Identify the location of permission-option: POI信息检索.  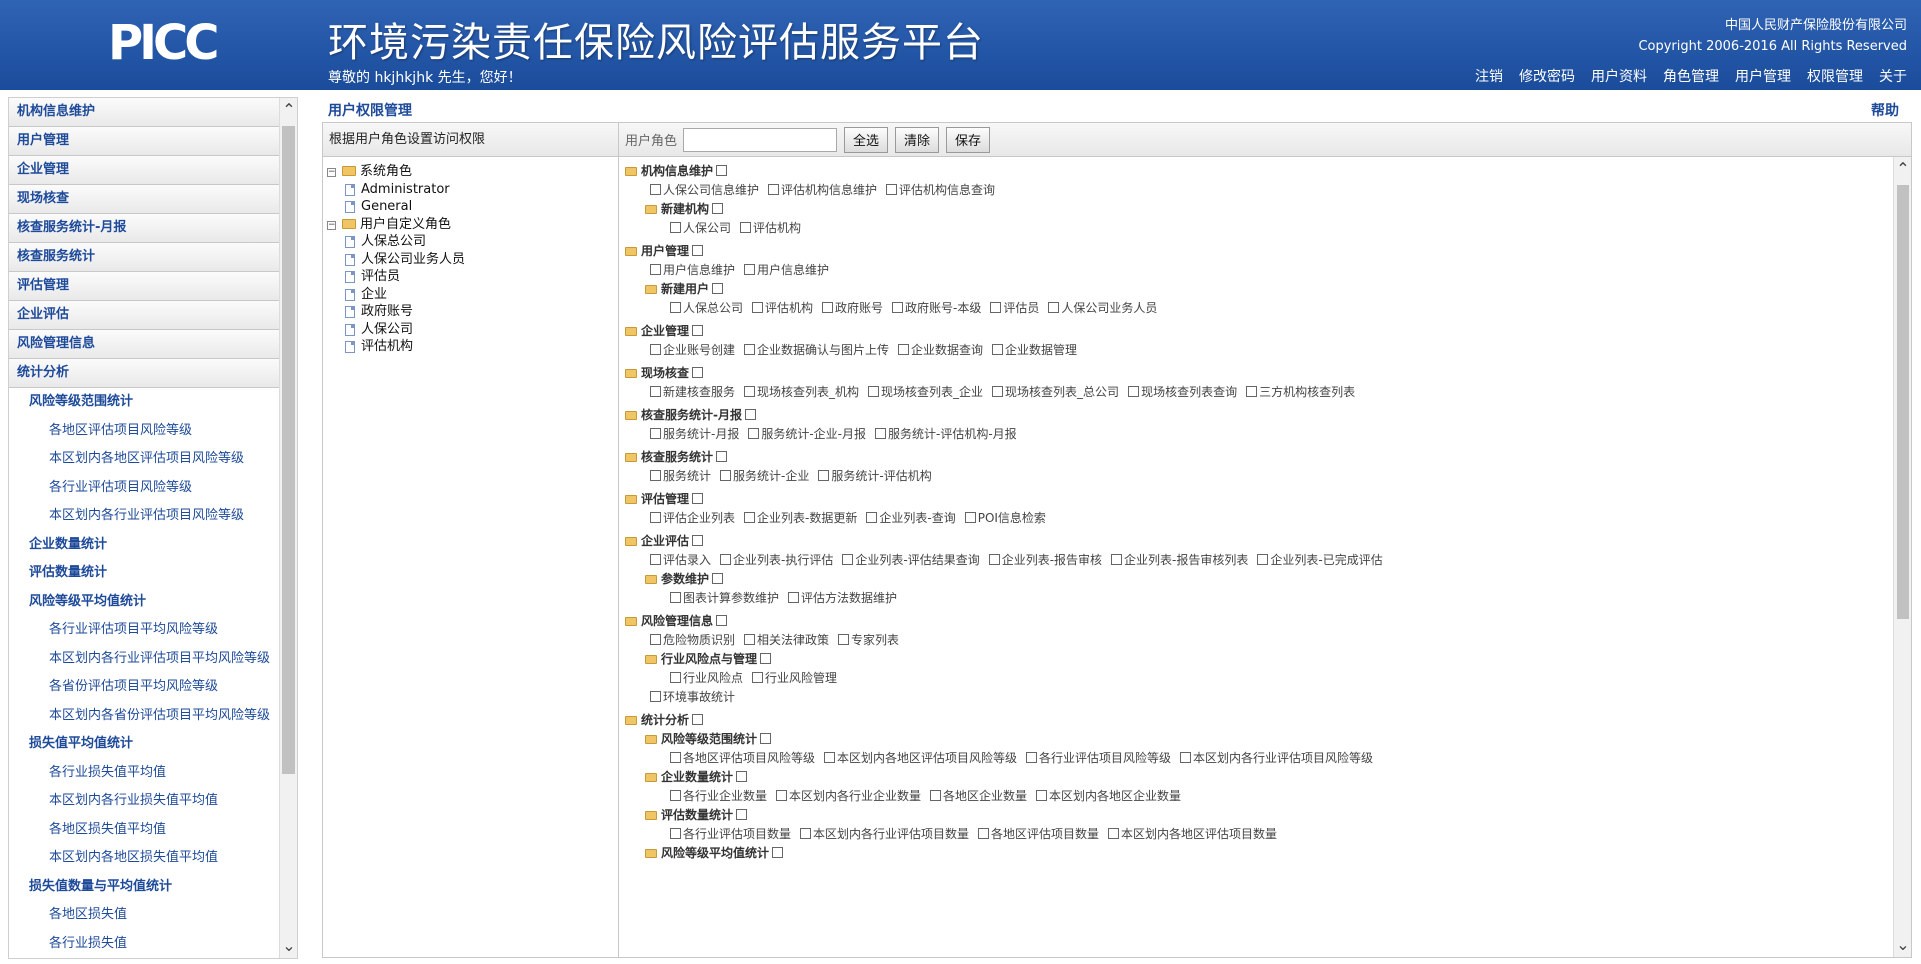
(1004, 518).